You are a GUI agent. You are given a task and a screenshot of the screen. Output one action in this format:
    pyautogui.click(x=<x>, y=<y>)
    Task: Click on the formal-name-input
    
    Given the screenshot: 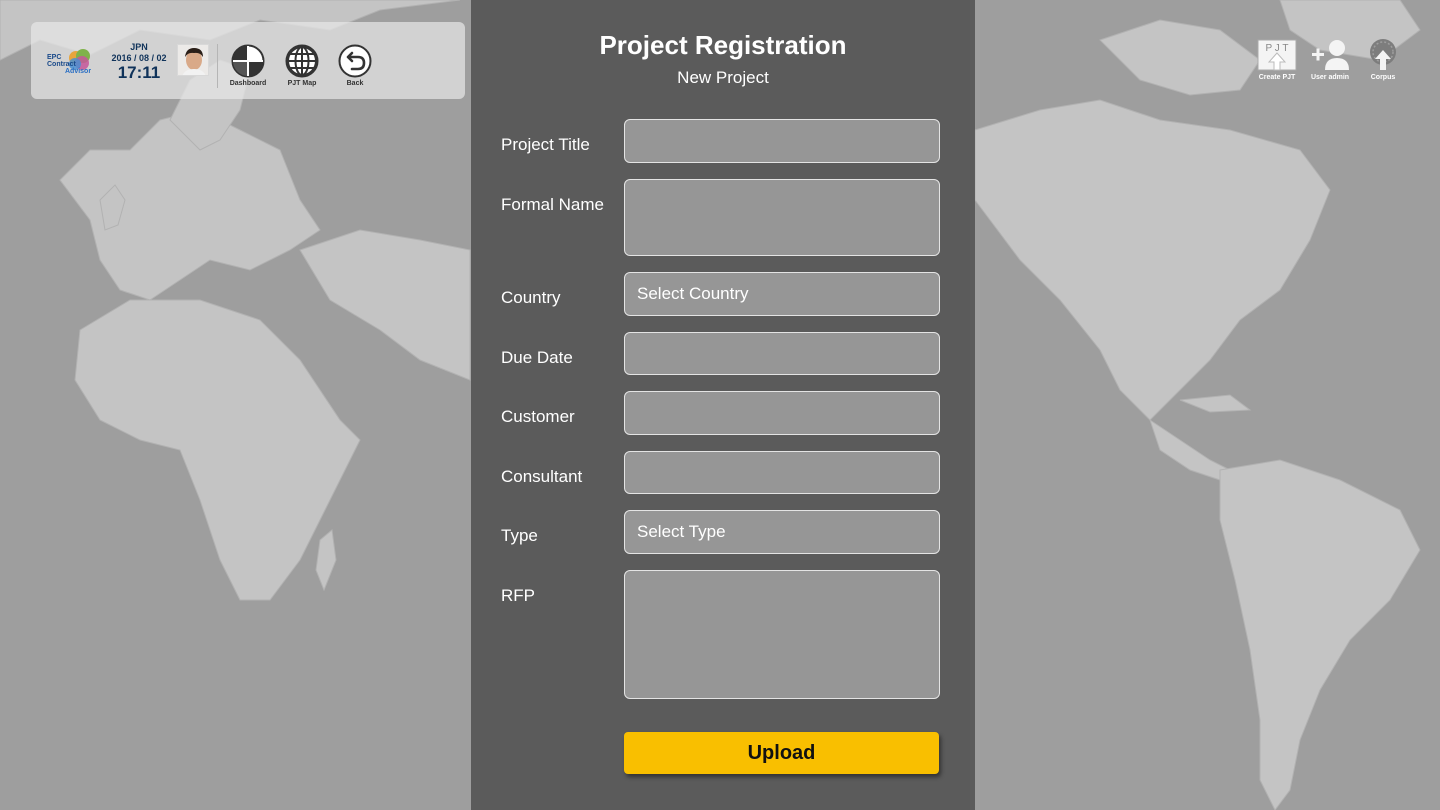 What is the action you would take?
    pyautogui.click(x=782, y=217)
    